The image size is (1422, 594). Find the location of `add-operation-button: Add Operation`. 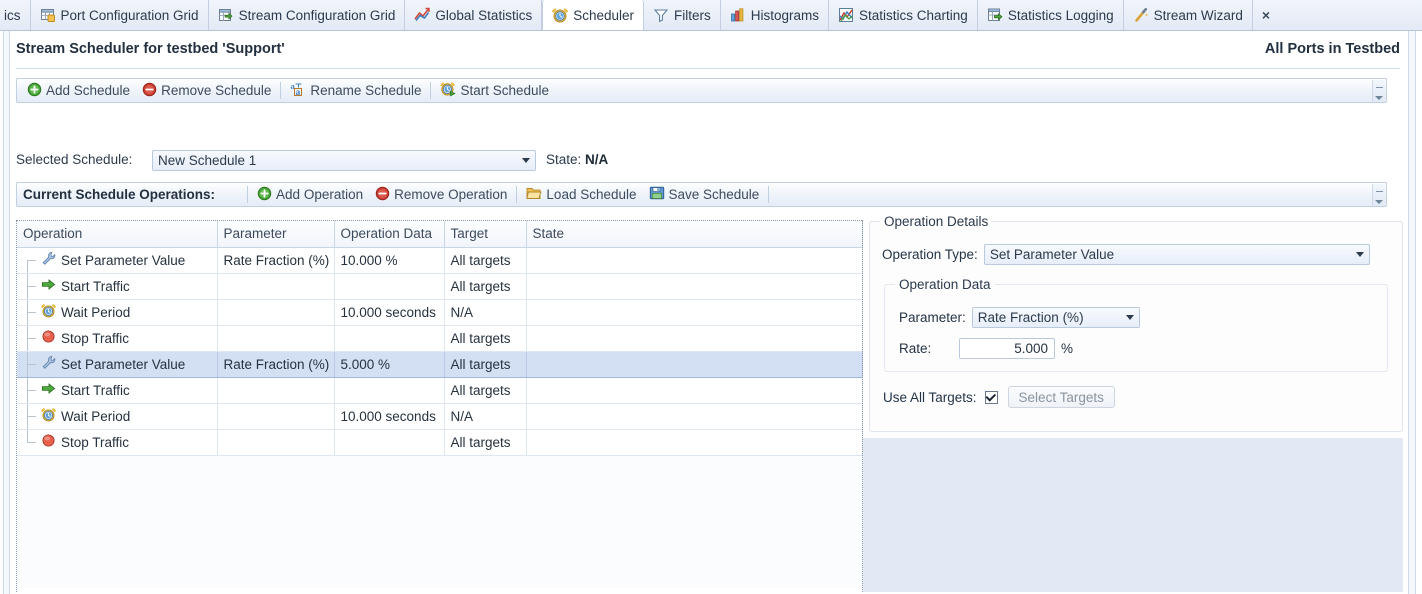

add-operation-button: Add Operation is located at coordinates (310, 194).